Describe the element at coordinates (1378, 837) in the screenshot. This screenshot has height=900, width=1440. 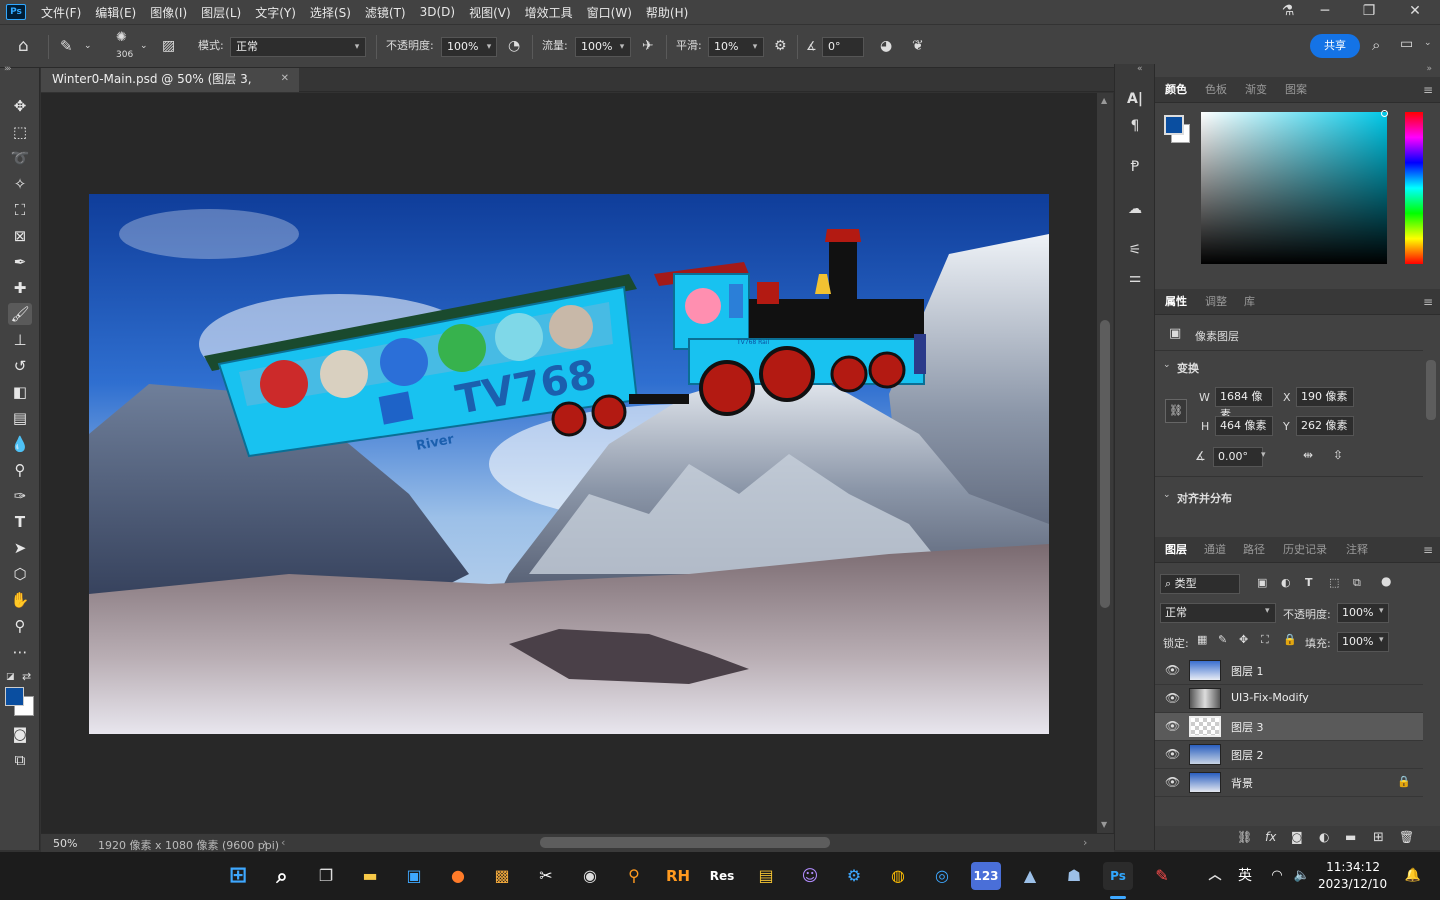
I see `new-layer-icon: ⊞` at that location.